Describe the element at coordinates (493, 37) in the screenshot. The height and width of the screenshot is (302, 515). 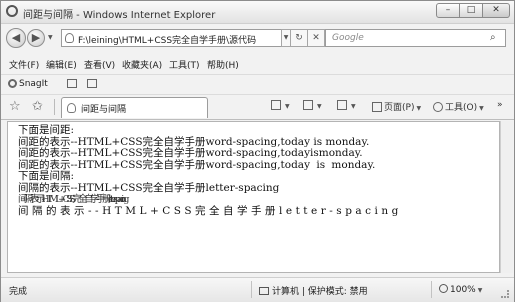
I see `search-icon: ⌕` at that location.